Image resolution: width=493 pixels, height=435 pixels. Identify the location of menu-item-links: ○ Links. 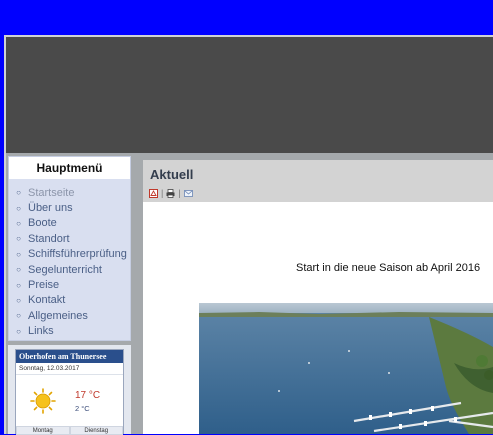
(69, 331).